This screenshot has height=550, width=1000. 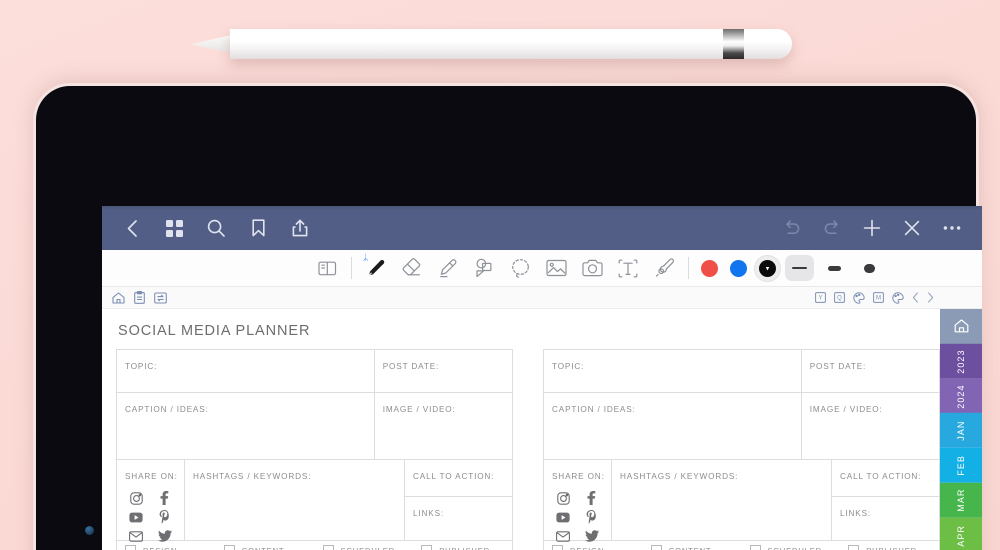 What do you see at coordinates (709, 268) in the screenshot?
I see `color-red-swatch` at bounding box center [709, 268].